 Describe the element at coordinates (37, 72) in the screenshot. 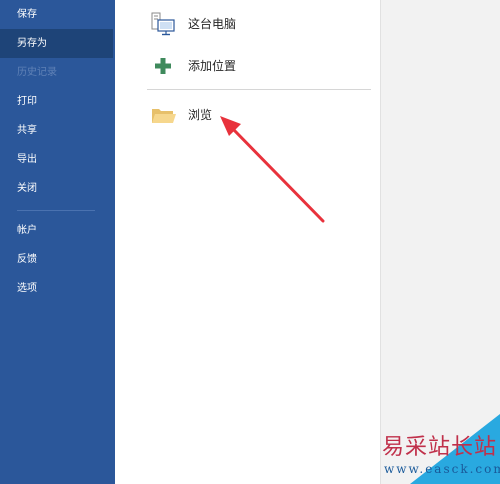

I see `nav-history: 历史记录` at that location.